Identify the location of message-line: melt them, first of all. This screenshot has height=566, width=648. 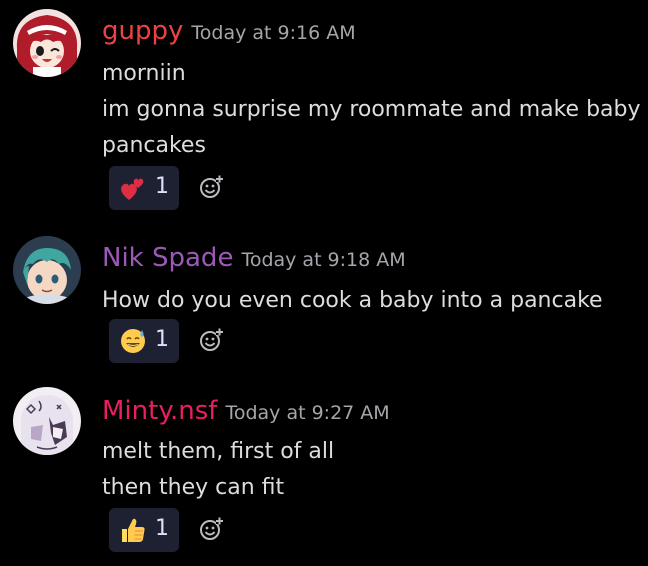
(218, 451).